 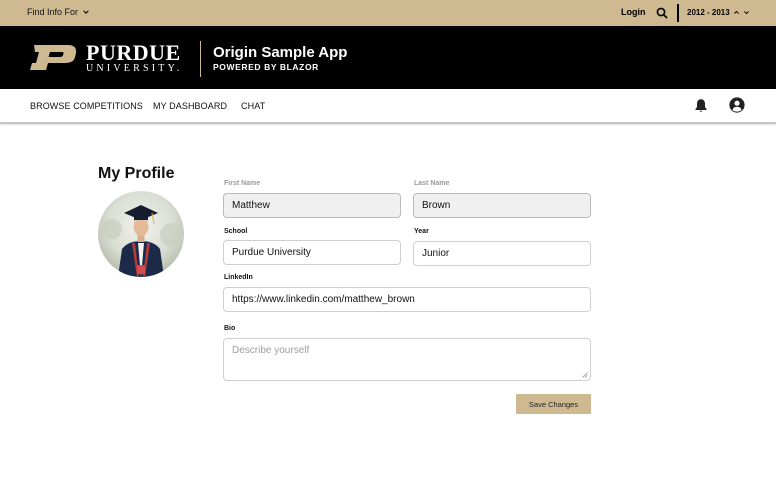 I want to click on find-info-dropdown: Find Info For, so click(x=58, y=12).